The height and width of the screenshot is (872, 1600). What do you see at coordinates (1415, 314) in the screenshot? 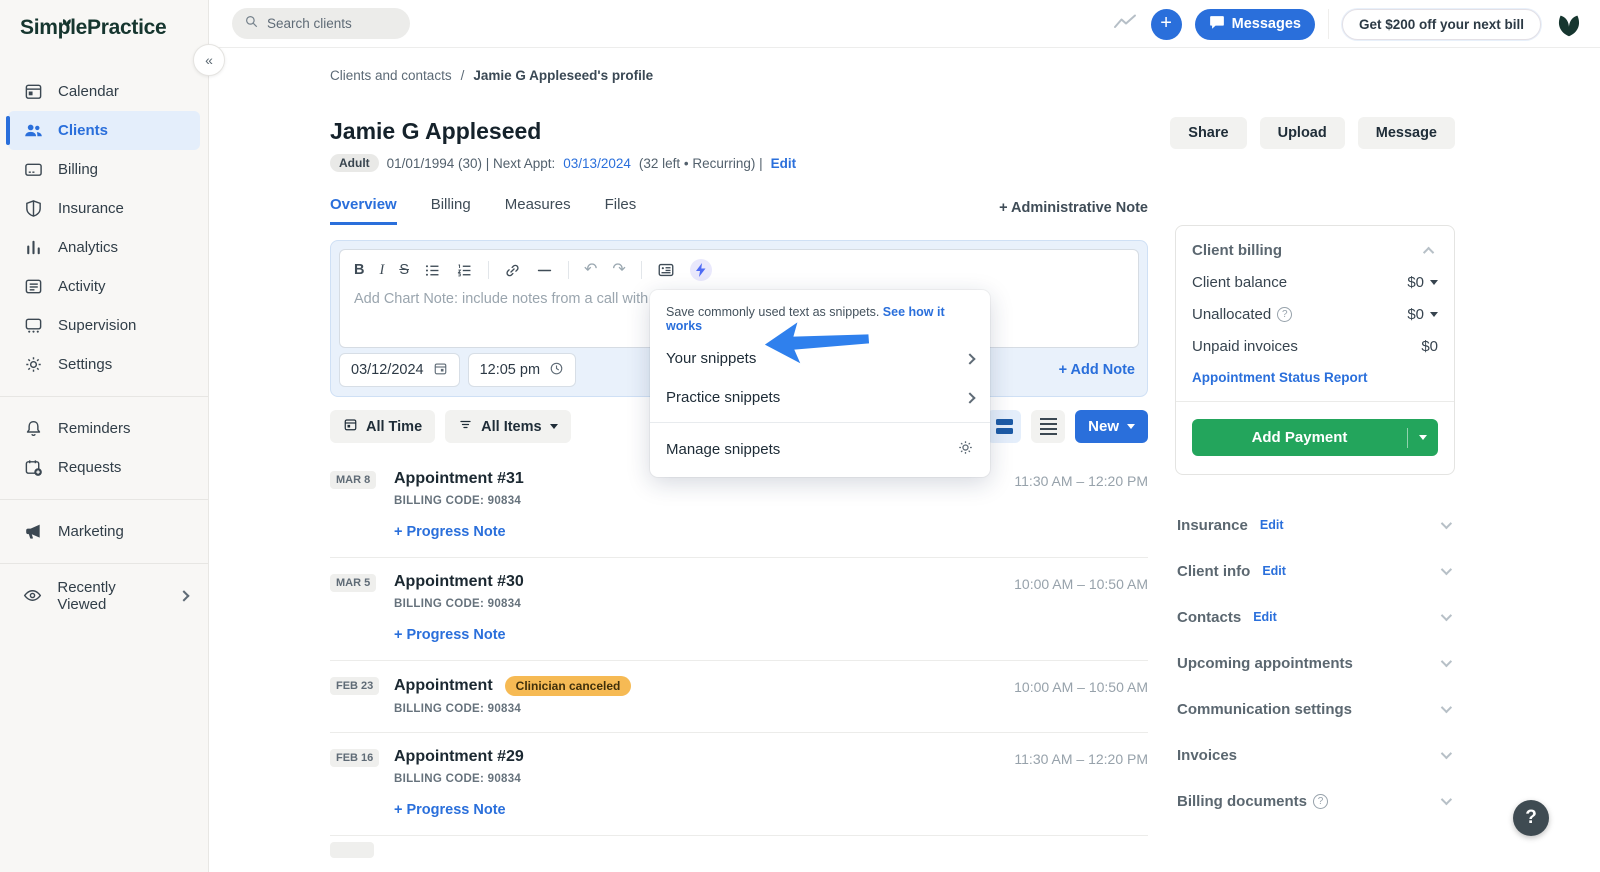
I see `amount-text: $0` at bounding box center [1415, 314].